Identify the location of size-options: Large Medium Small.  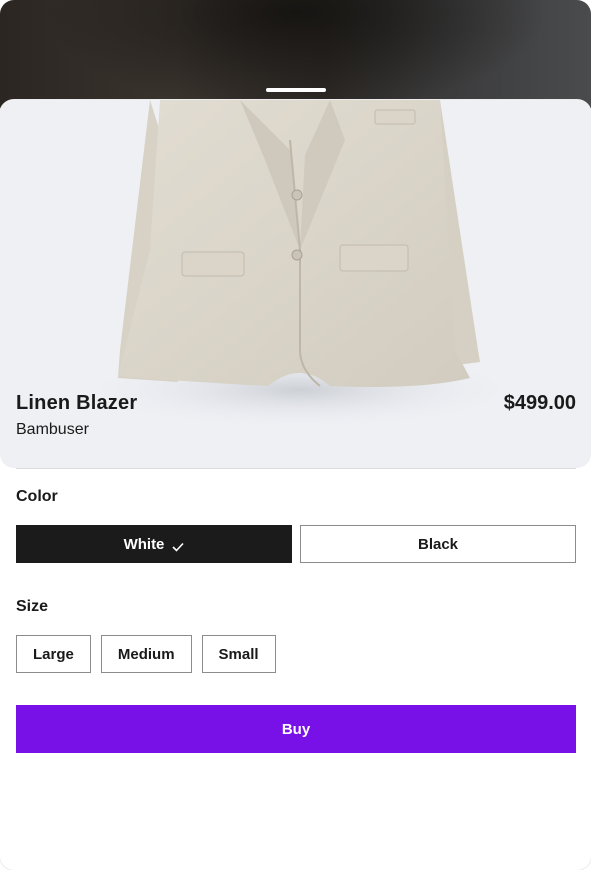
(146, 654).